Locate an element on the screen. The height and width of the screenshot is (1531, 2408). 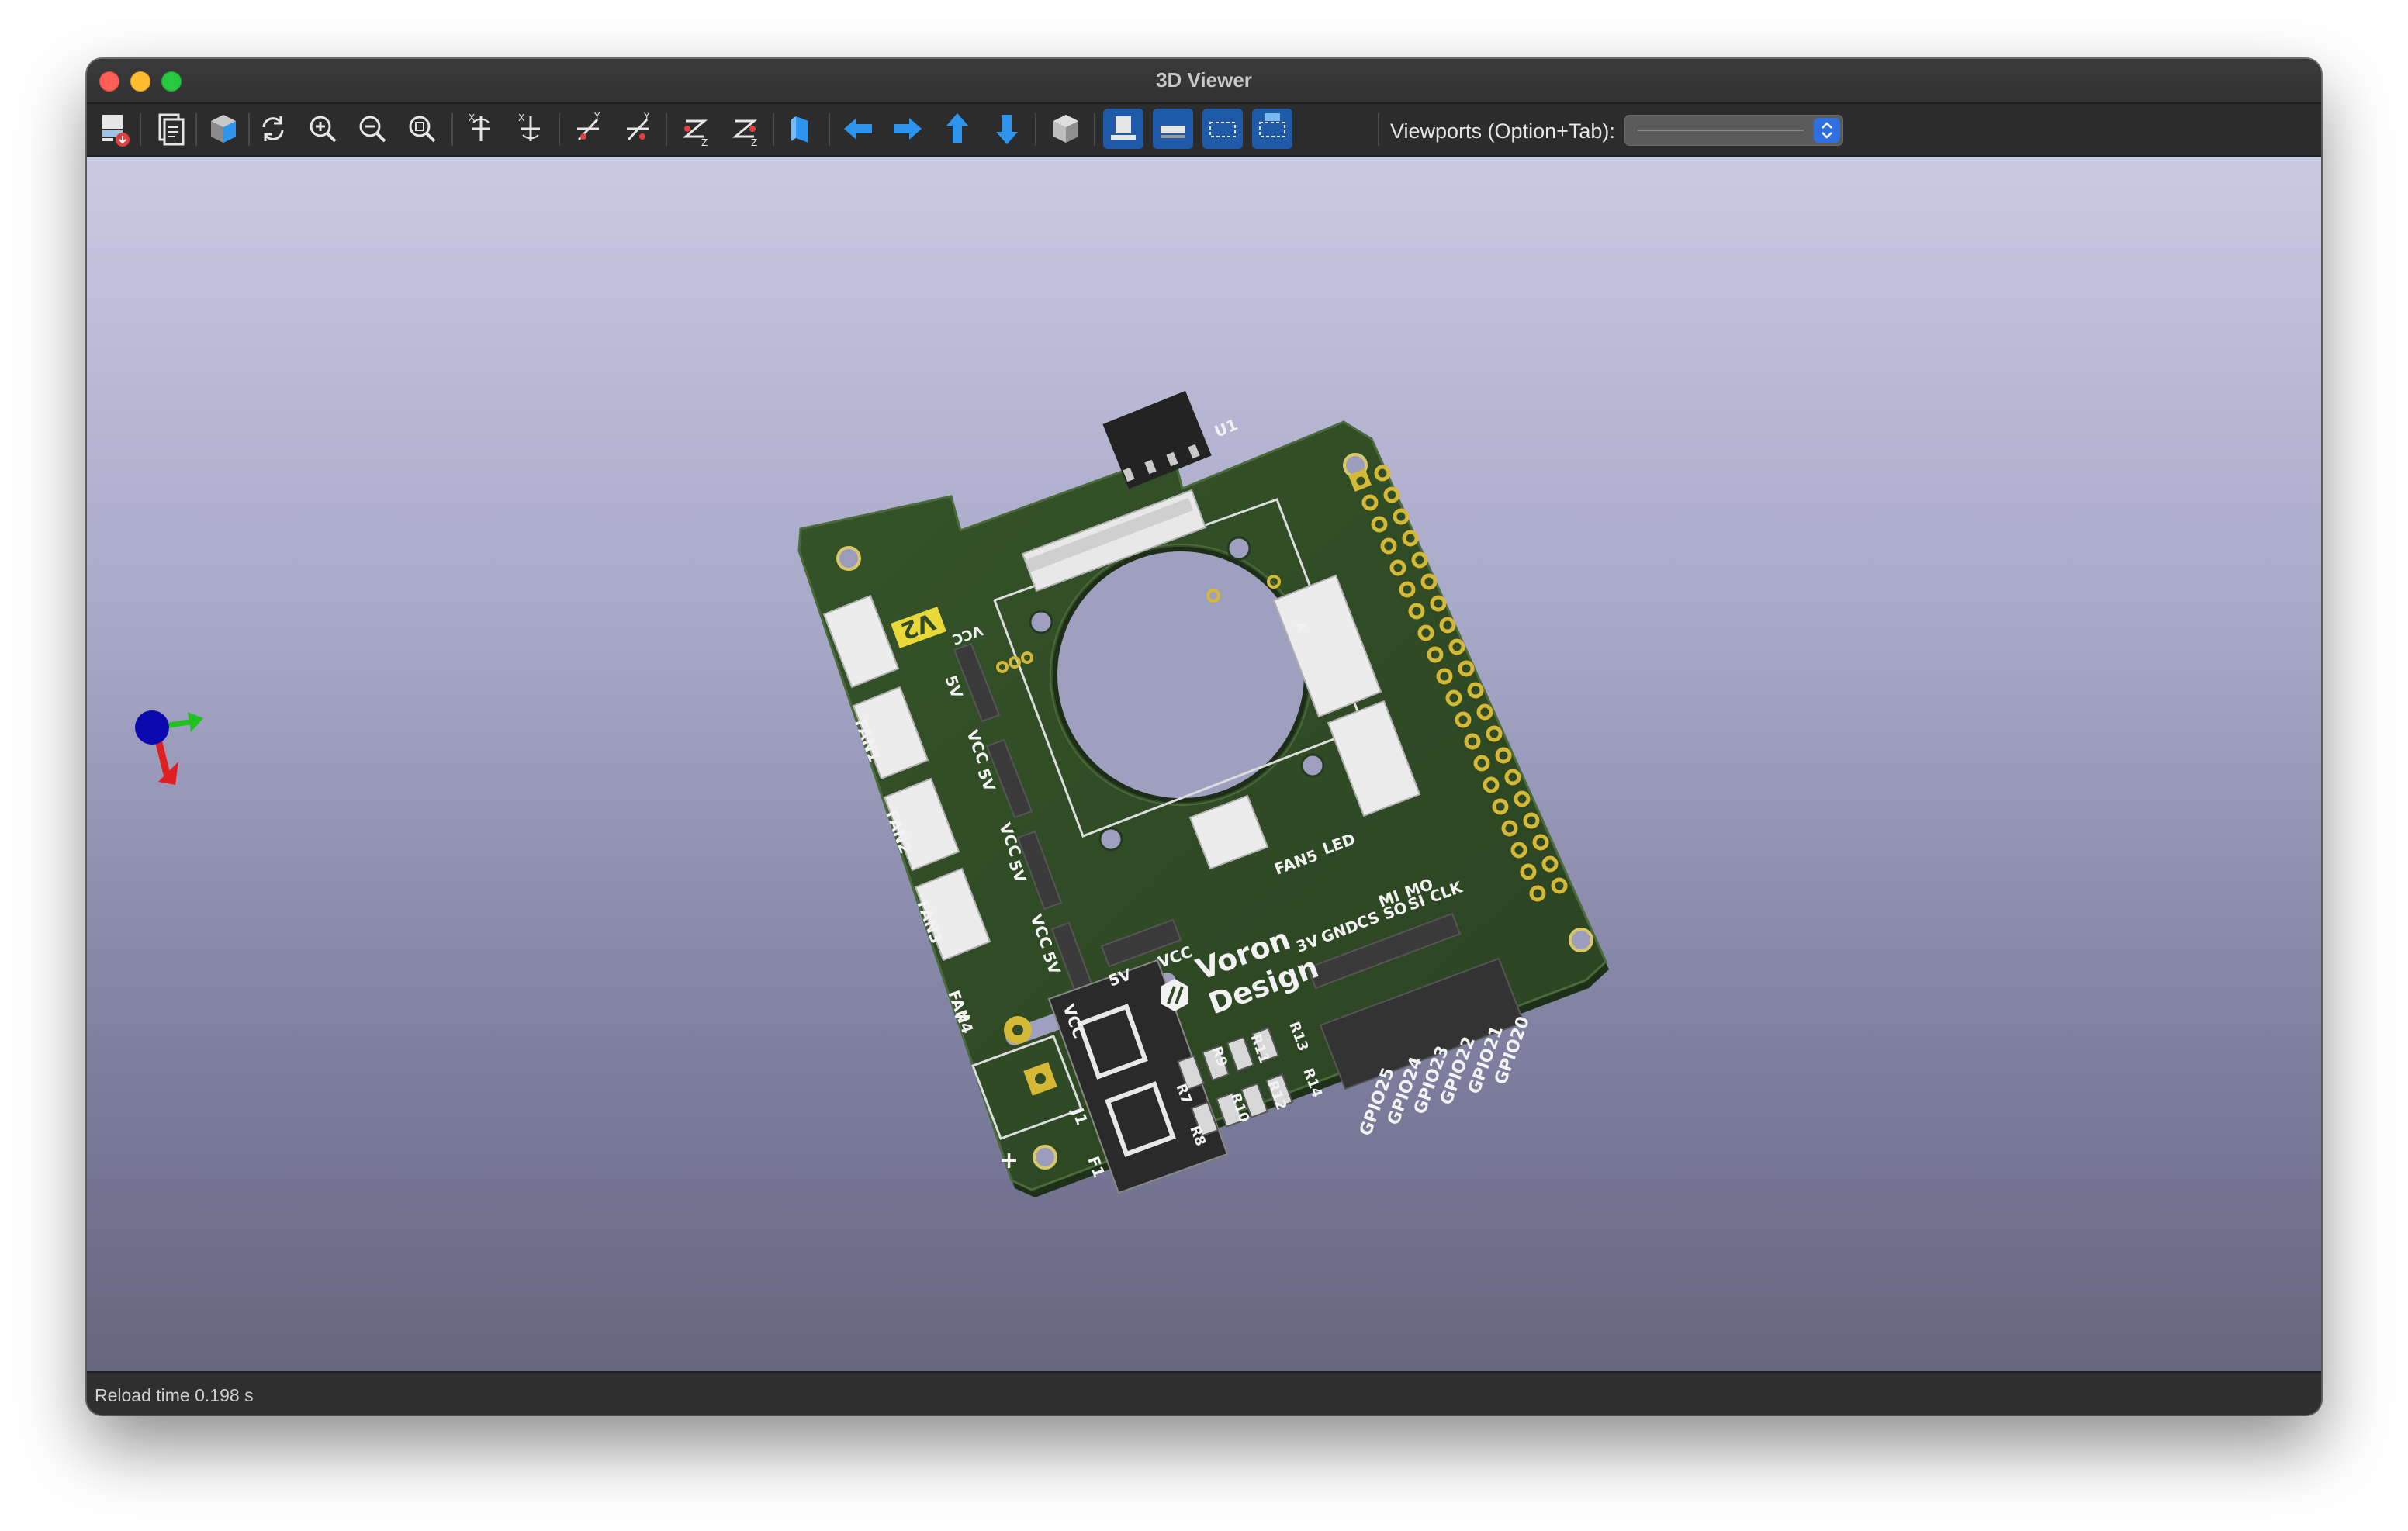
rotate-z-cw-icon: Z is located at coordinates (695, 129).